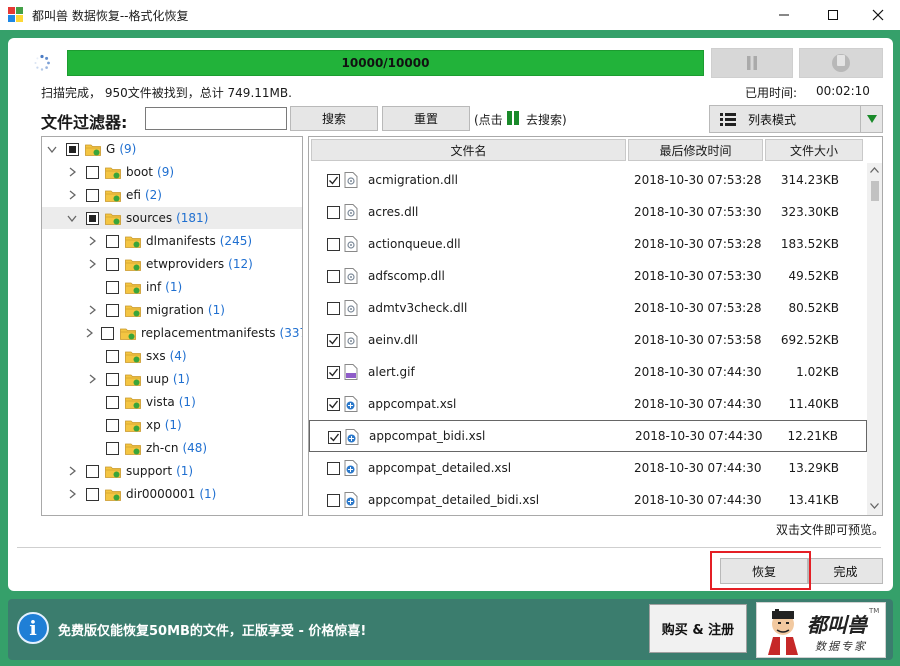 This screenshot has height=666, width=900. I want to click on filter-input, so click(216, 118).